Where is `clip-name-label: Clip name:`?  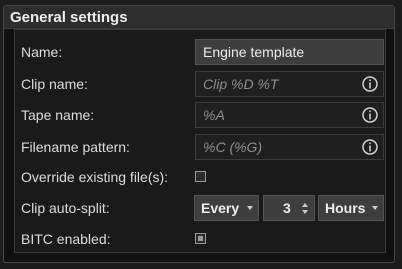
clip-name-label: Clip name: is located at coordinates (54, 84).